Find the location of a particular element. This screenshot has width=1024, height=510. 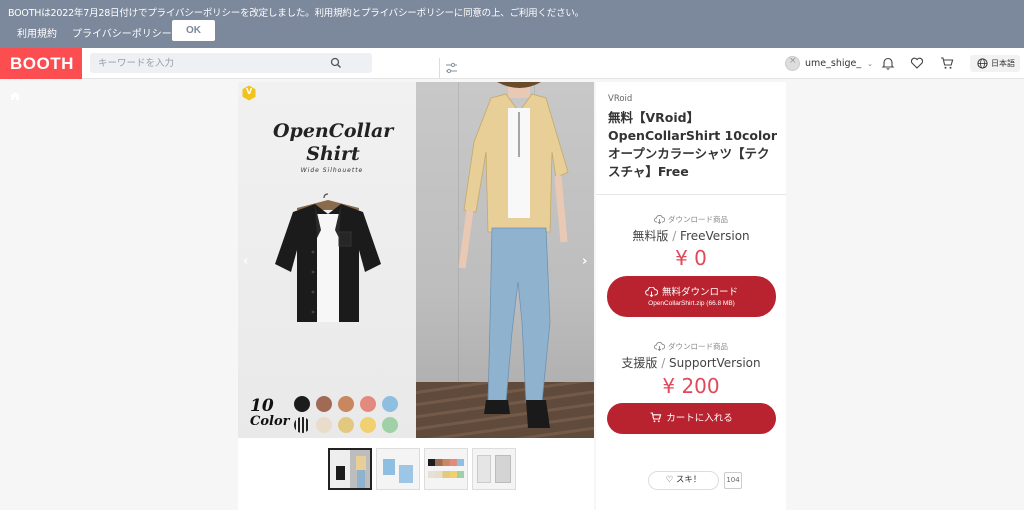

filter-icon is located at coordinates (451, 68).